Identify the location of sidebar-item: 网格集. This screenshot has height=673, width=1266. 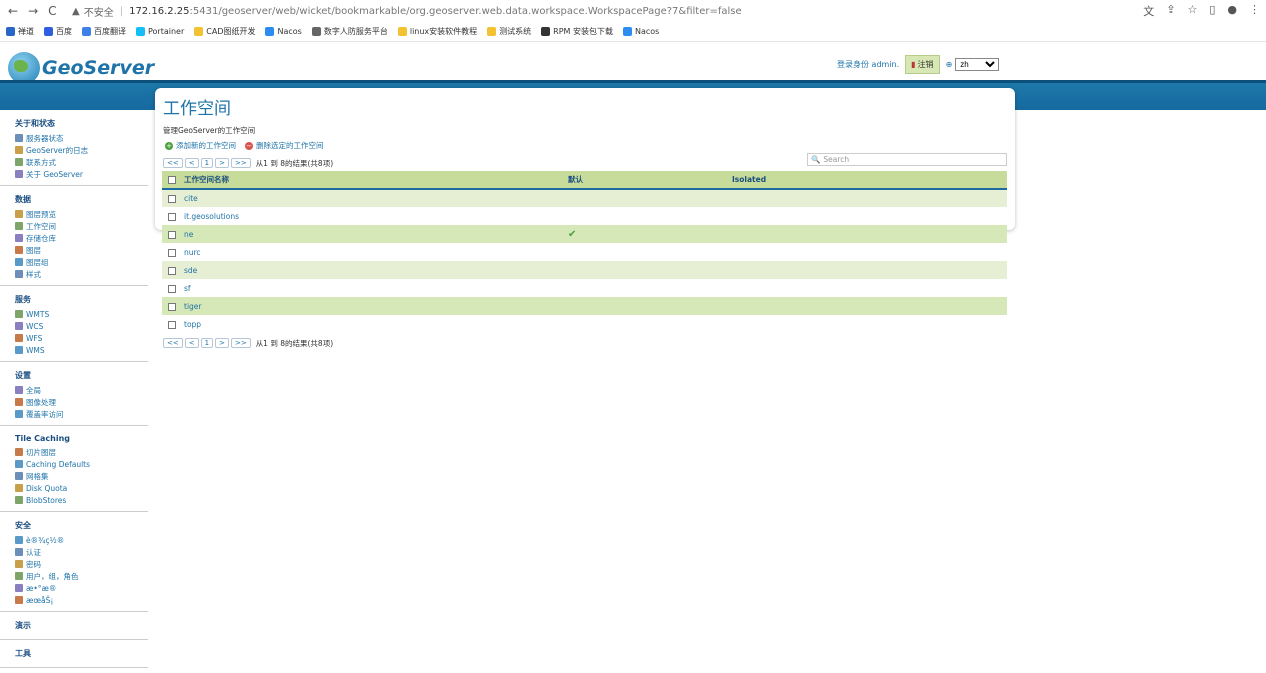
(74, 476).